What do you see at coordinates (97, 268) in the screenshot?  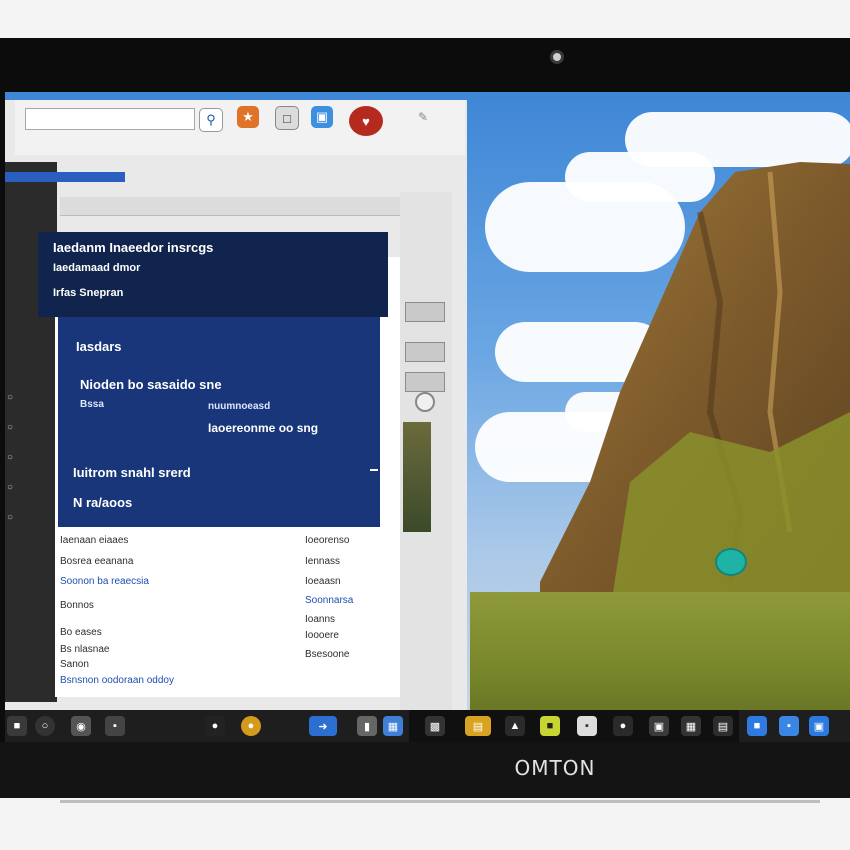 I see `panel-header-line: Iaedamaad dmor` at bounding box center [97, 268].